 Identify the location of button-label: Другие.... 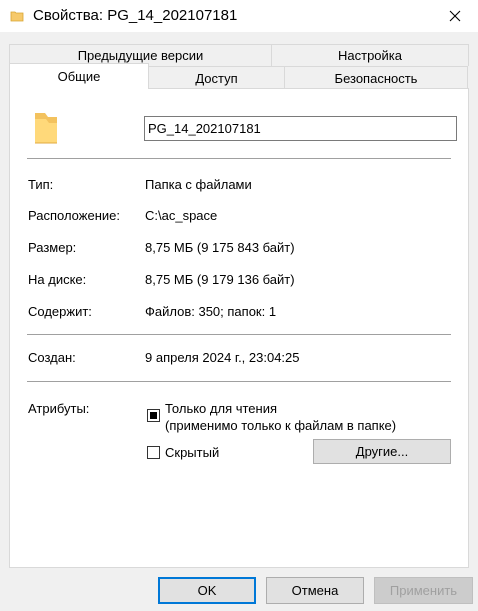
(382, 451).